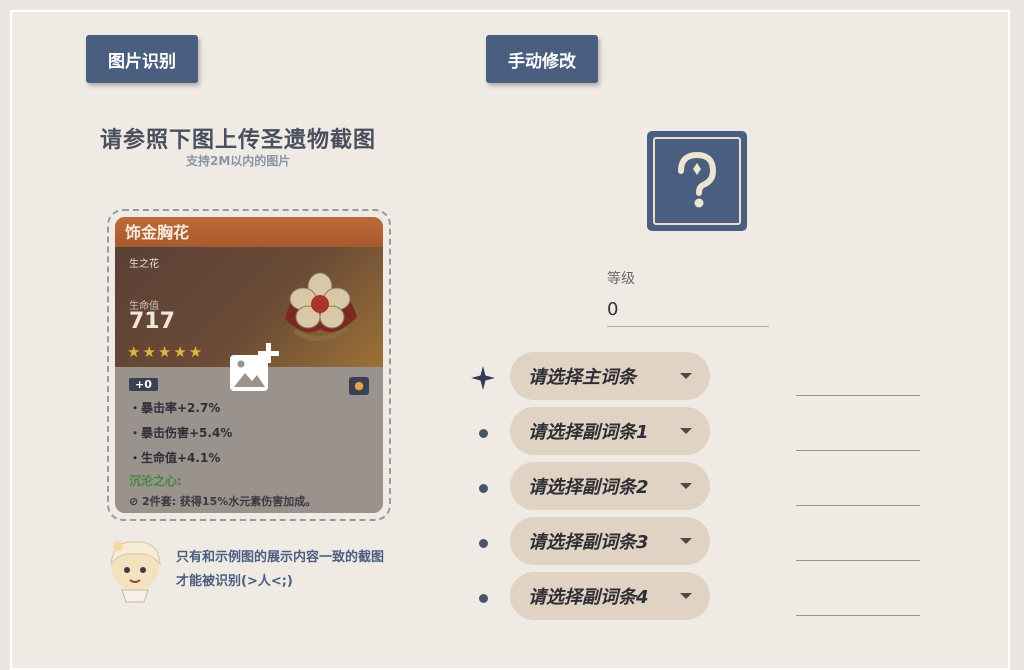 This screenshot has height=670, width=1024. What do you see at coordinates (588, 432) in the screenshot?
I see `sub-stat-select-label: 请选择副词条1` at bounding box center [588, 432].